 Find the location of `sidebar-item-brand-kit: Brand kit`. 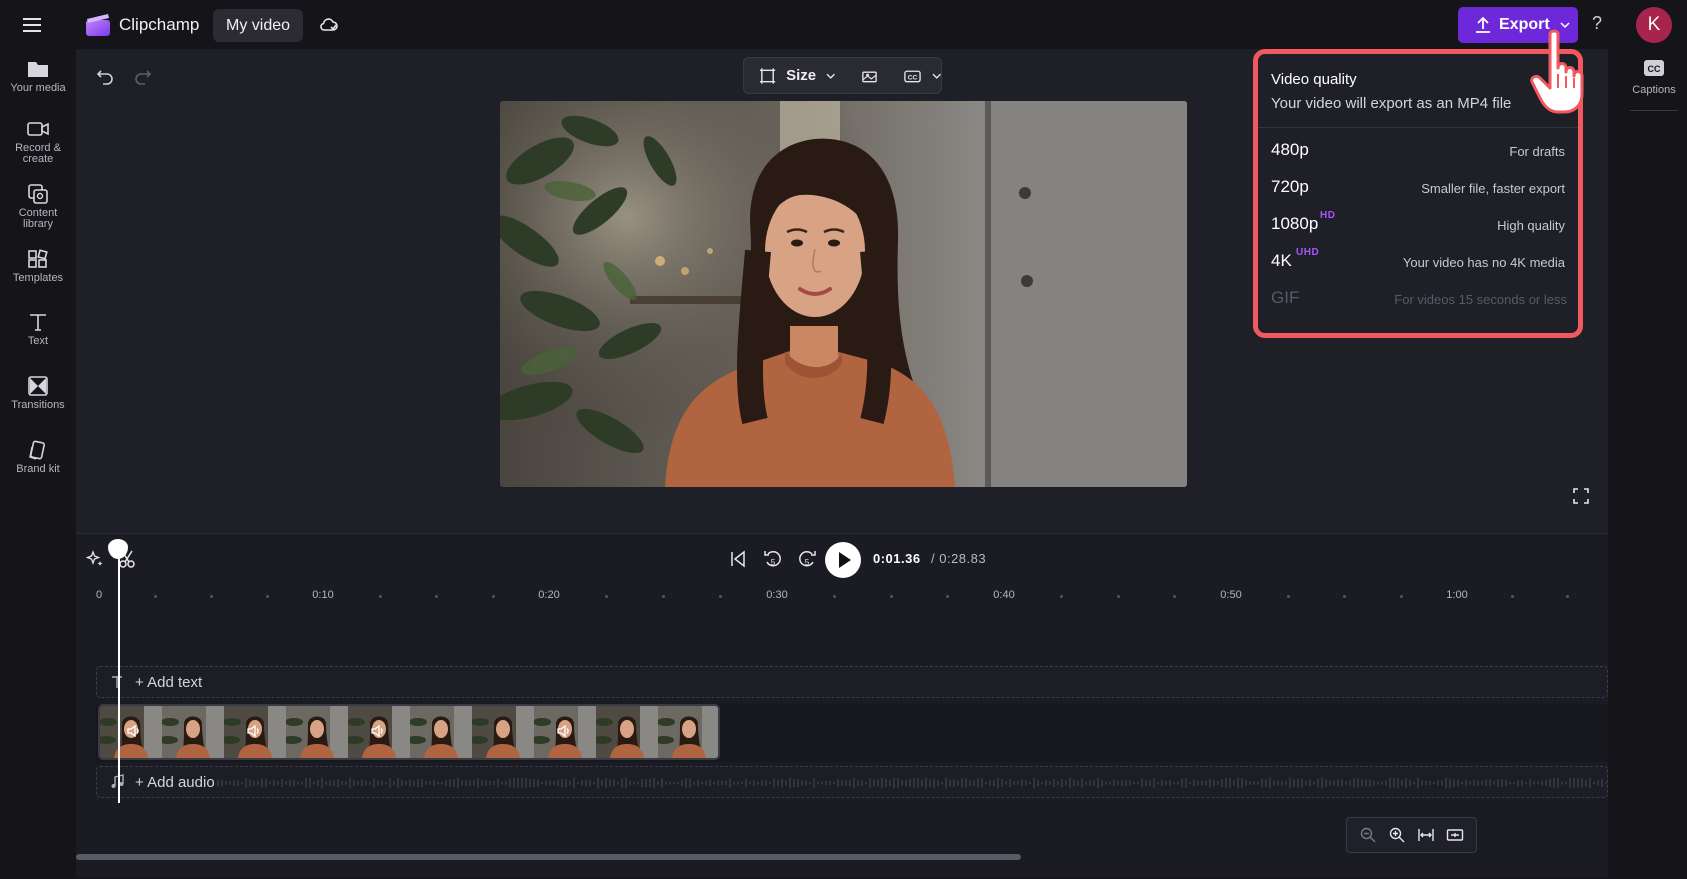

sidebar-item-brand-kit: Brand kit is located at coordinates (38, 457).